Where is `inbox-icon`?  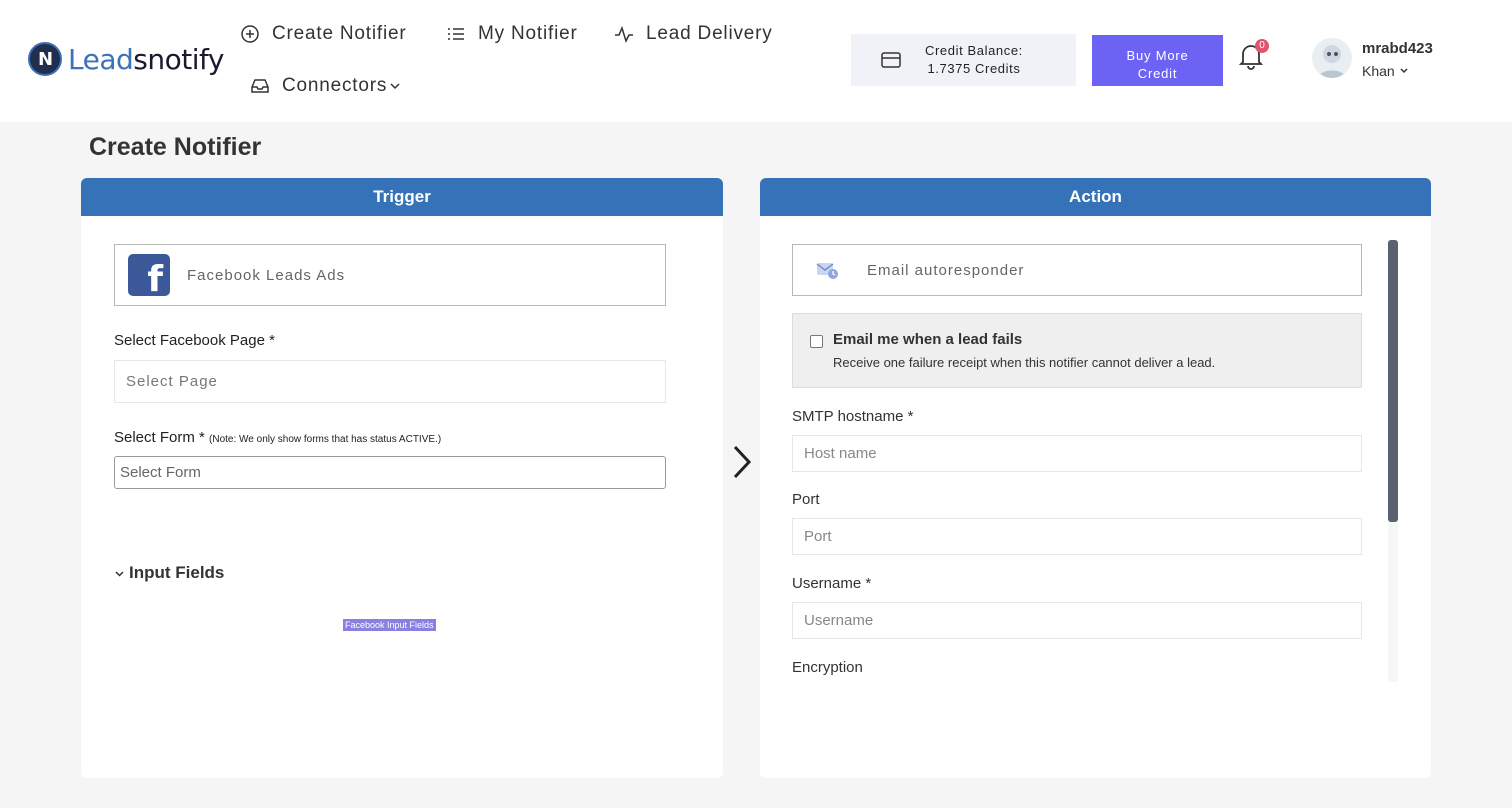 inbox-icon is located at coordinates (260, 86).